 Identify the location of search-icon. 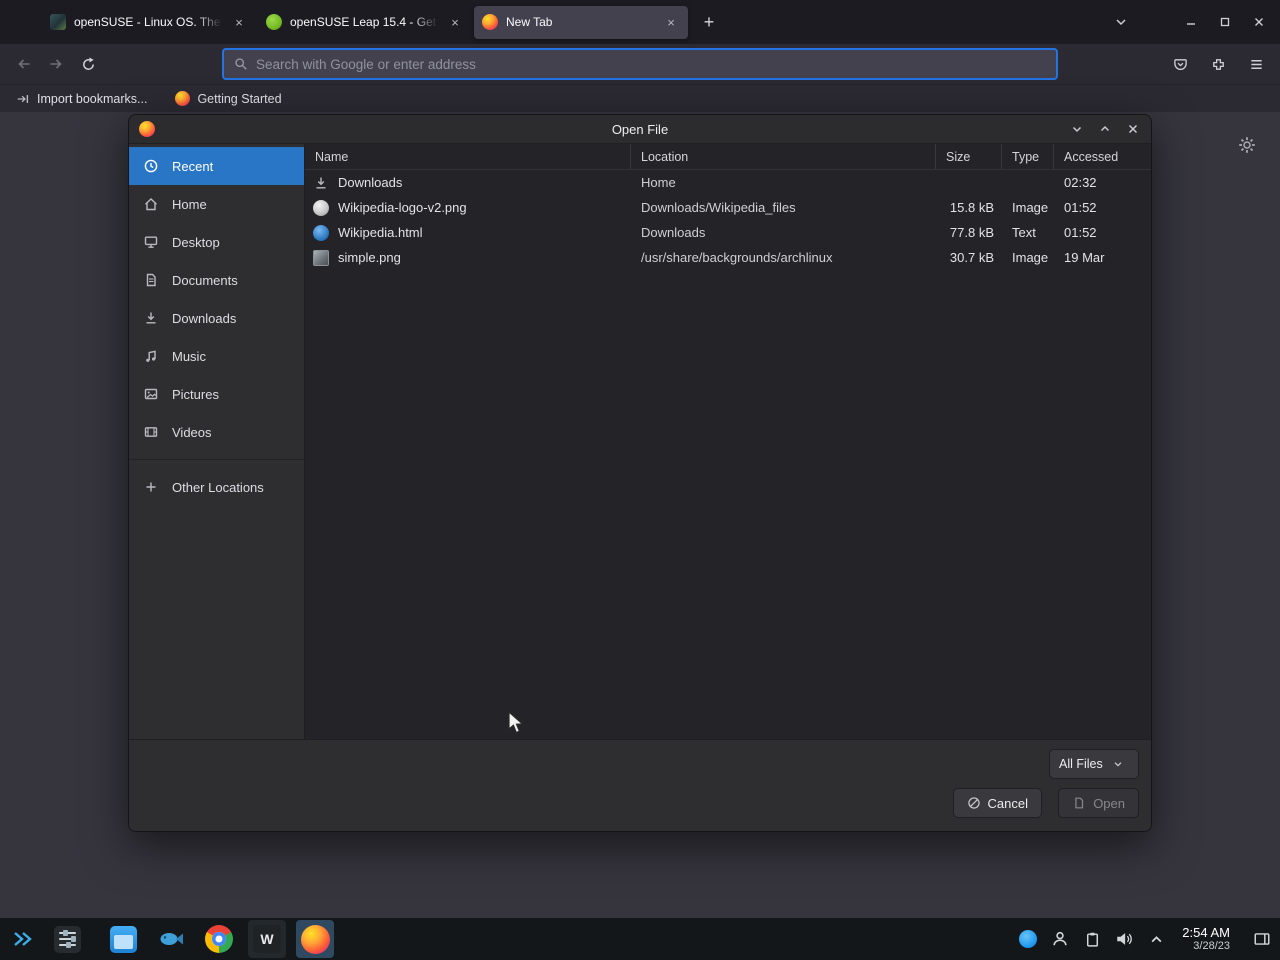
(241, 64).